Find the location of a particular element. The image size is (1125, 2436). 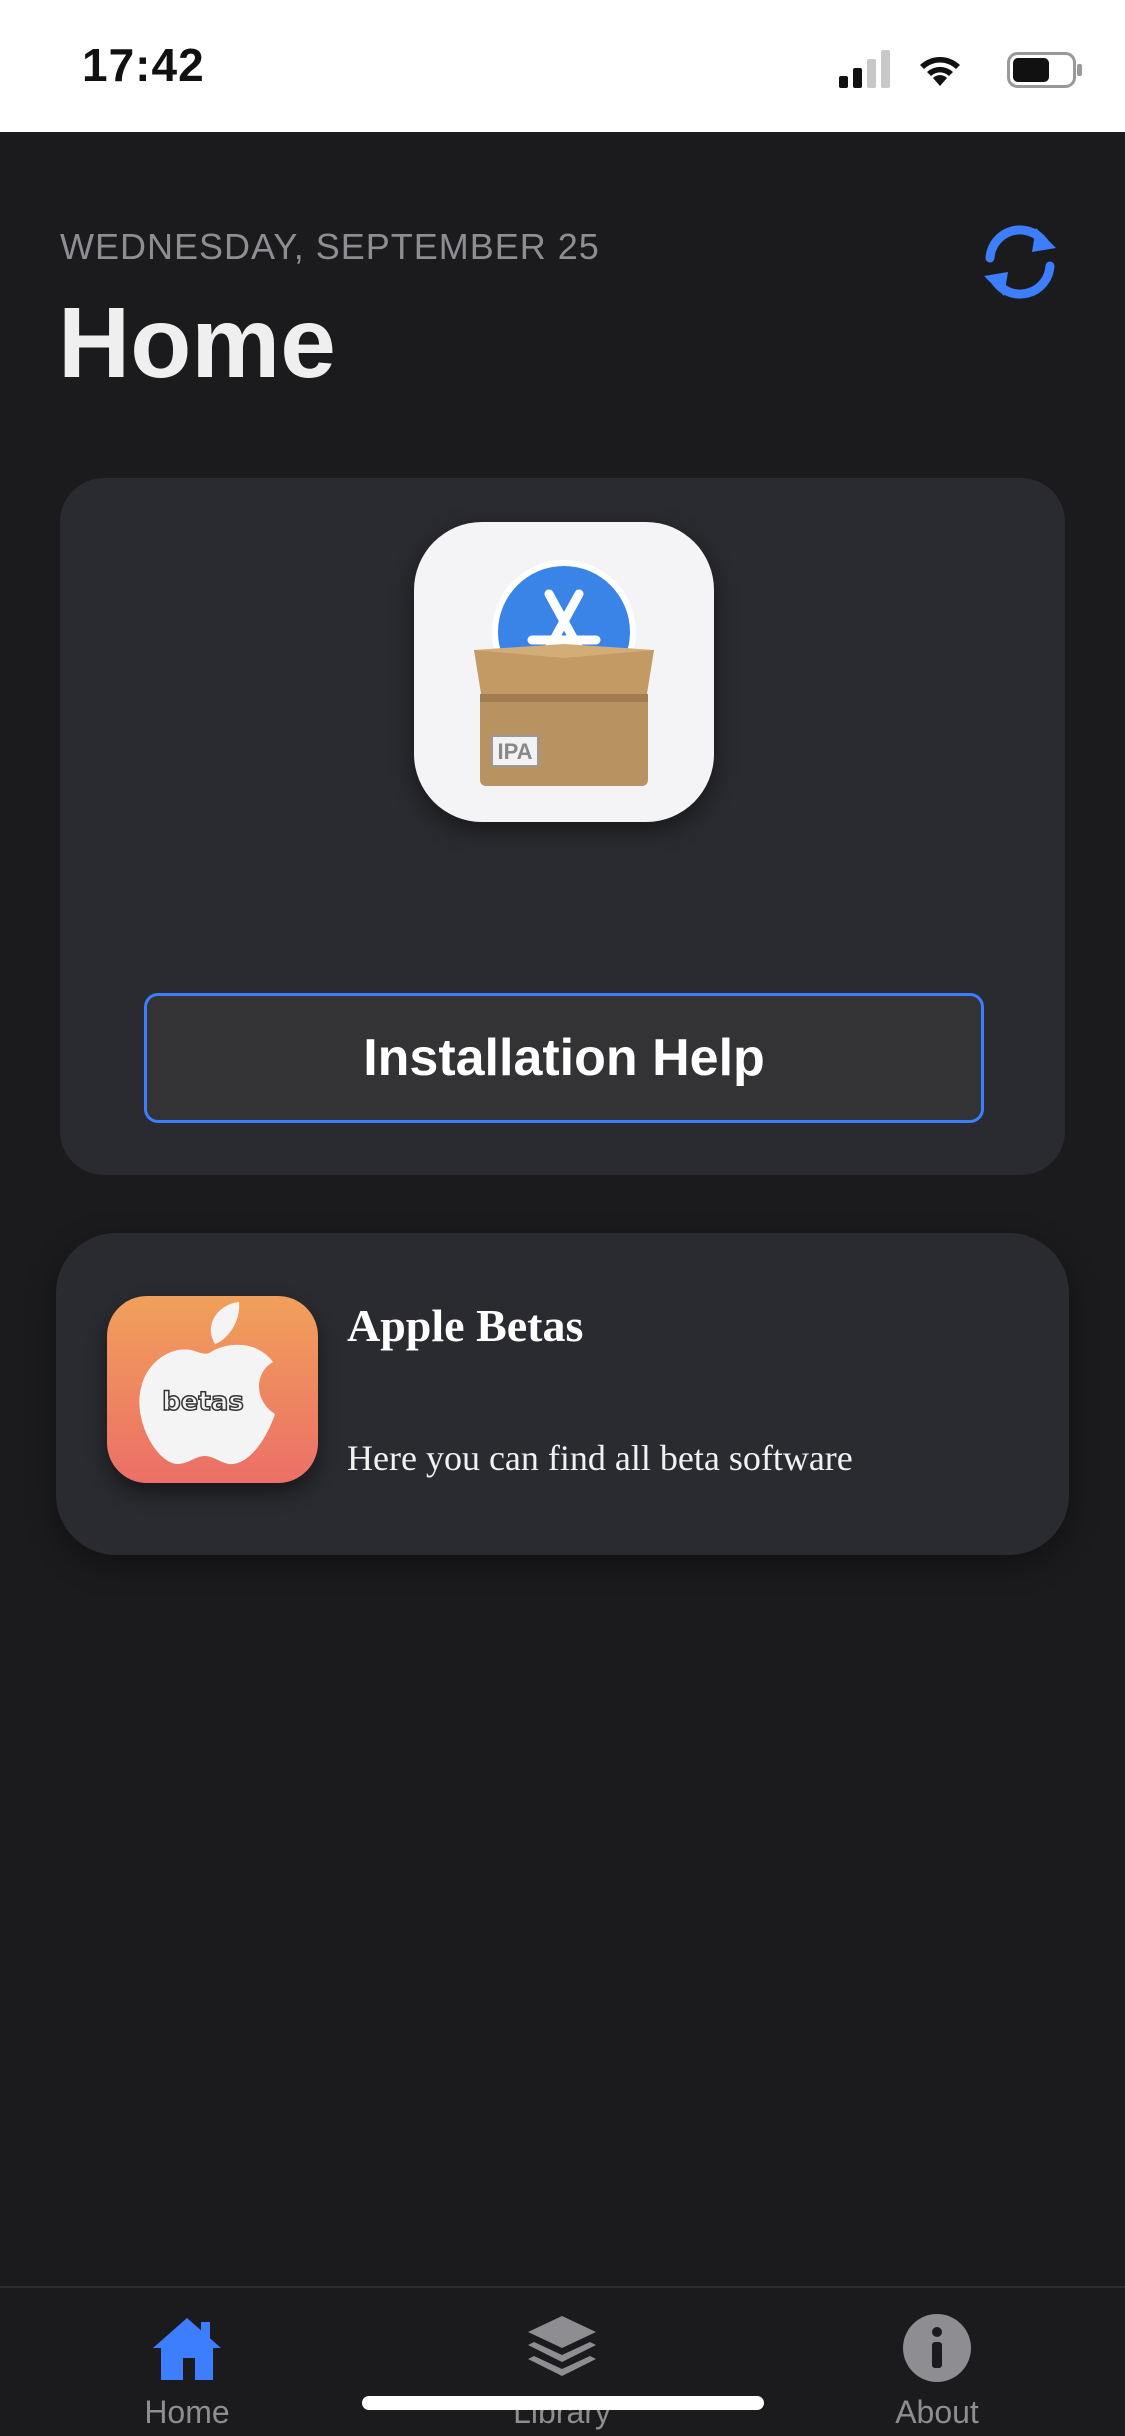

tab-home: Home is located at coordinates (187, 2372).